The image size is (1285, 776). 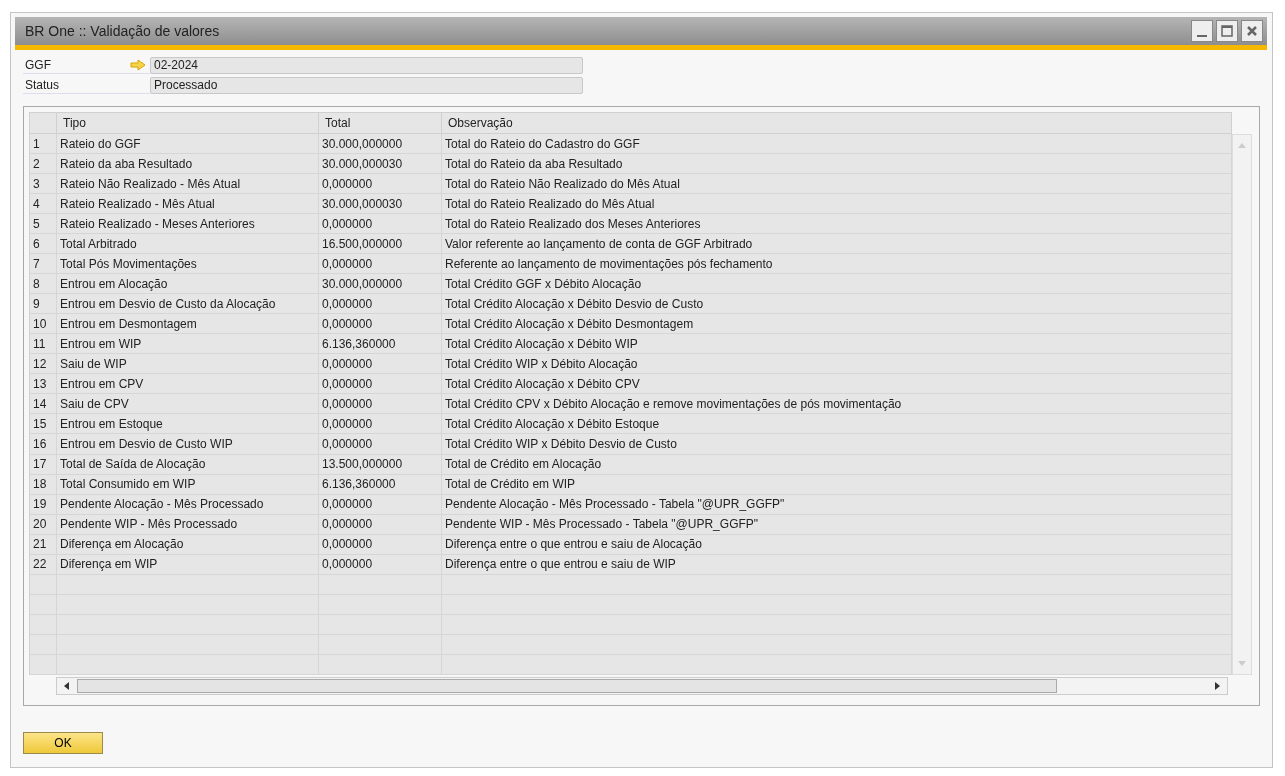 What do you see at coordinates (187, 223) in the screenshot?
I see `table-cell: Rateio Realizado - Meses Anteriores` at bounding box center [187, 223].